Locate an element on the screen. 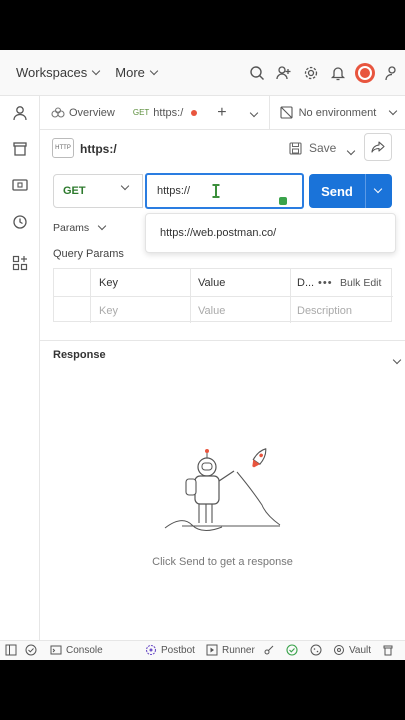  column-header-value: Value is located at coordinates (212, 282).